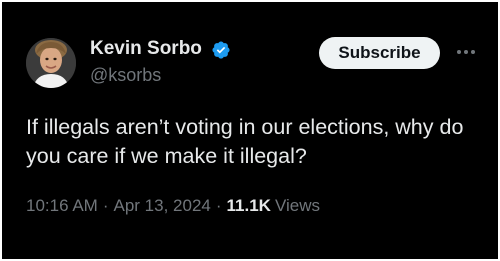 The image size is (500, 261). I want to click on avatar, so click(51, 63).